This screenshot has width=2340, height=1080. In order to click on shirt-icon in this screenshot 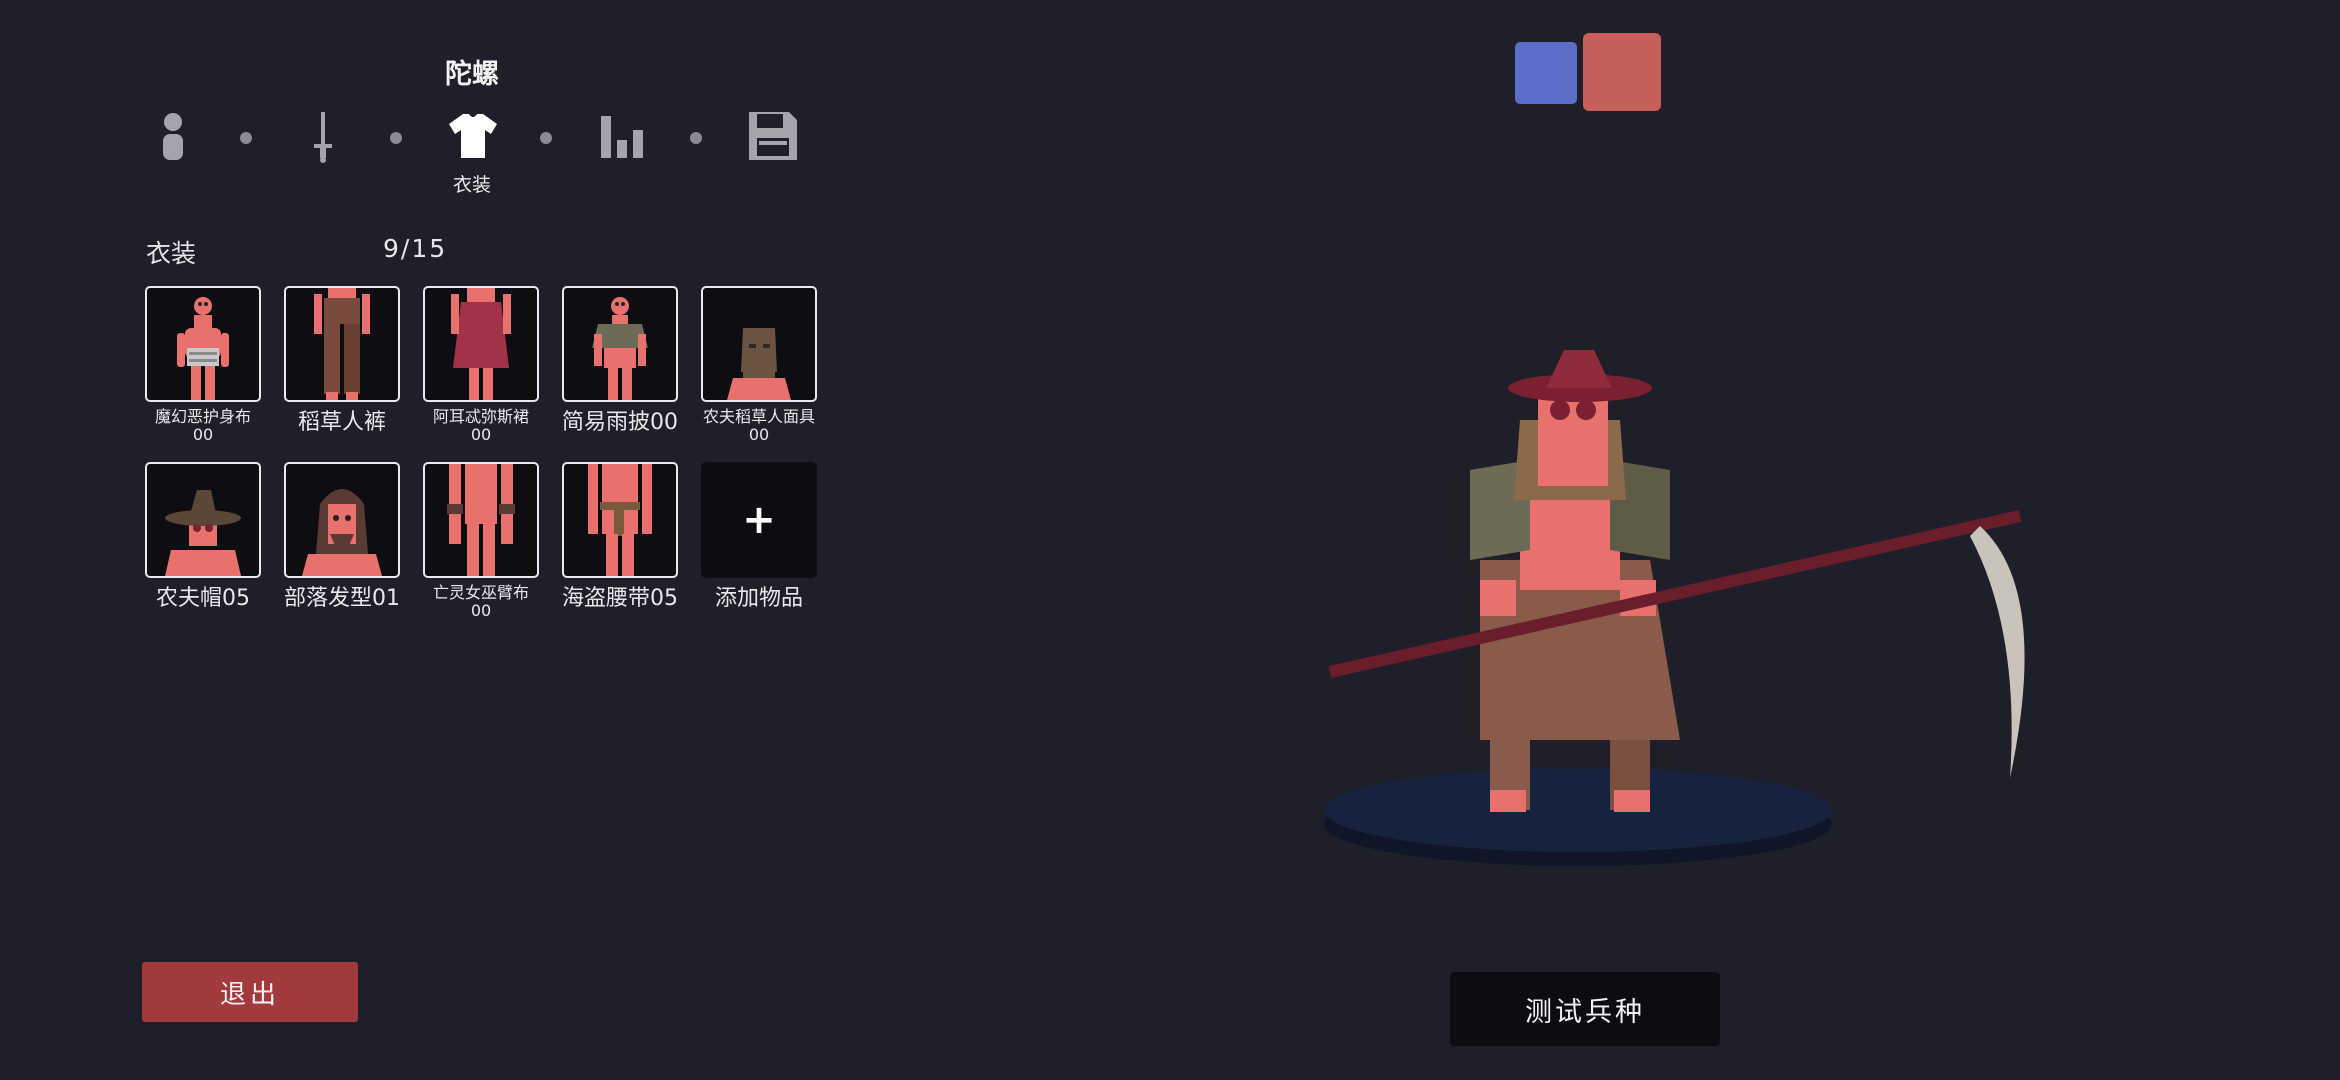, I will do `click(473, 136)`.